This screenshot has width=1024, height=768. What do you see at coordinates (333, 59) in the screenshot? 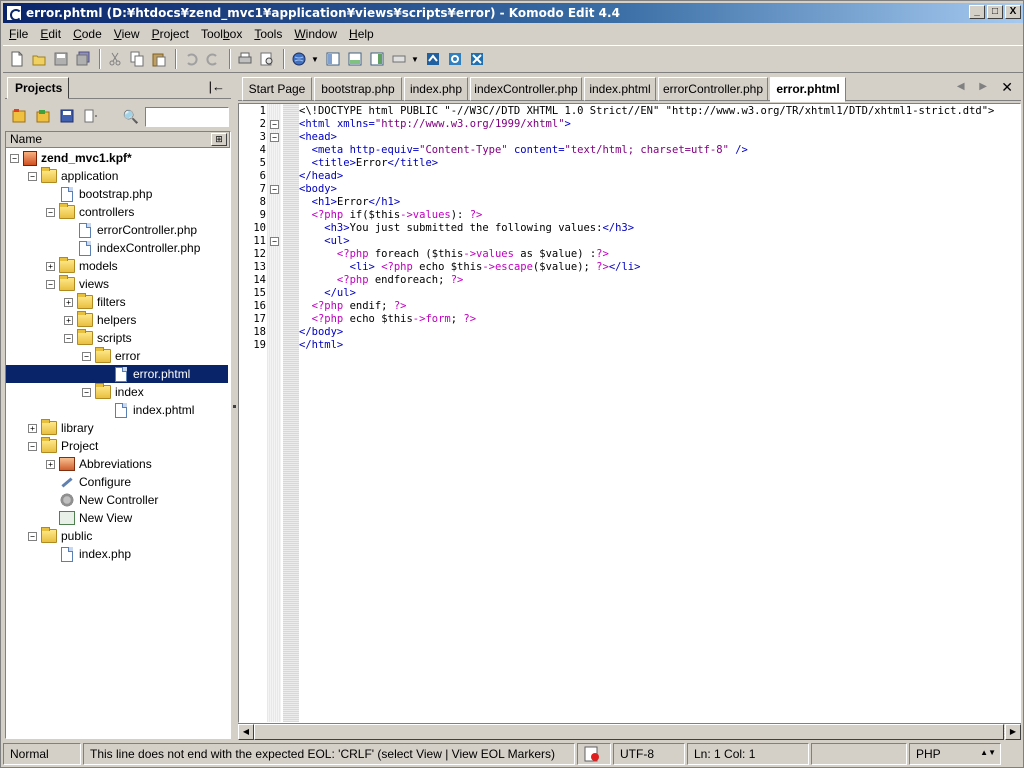
I see `pane-left-button` at bounding box center [333, 59].